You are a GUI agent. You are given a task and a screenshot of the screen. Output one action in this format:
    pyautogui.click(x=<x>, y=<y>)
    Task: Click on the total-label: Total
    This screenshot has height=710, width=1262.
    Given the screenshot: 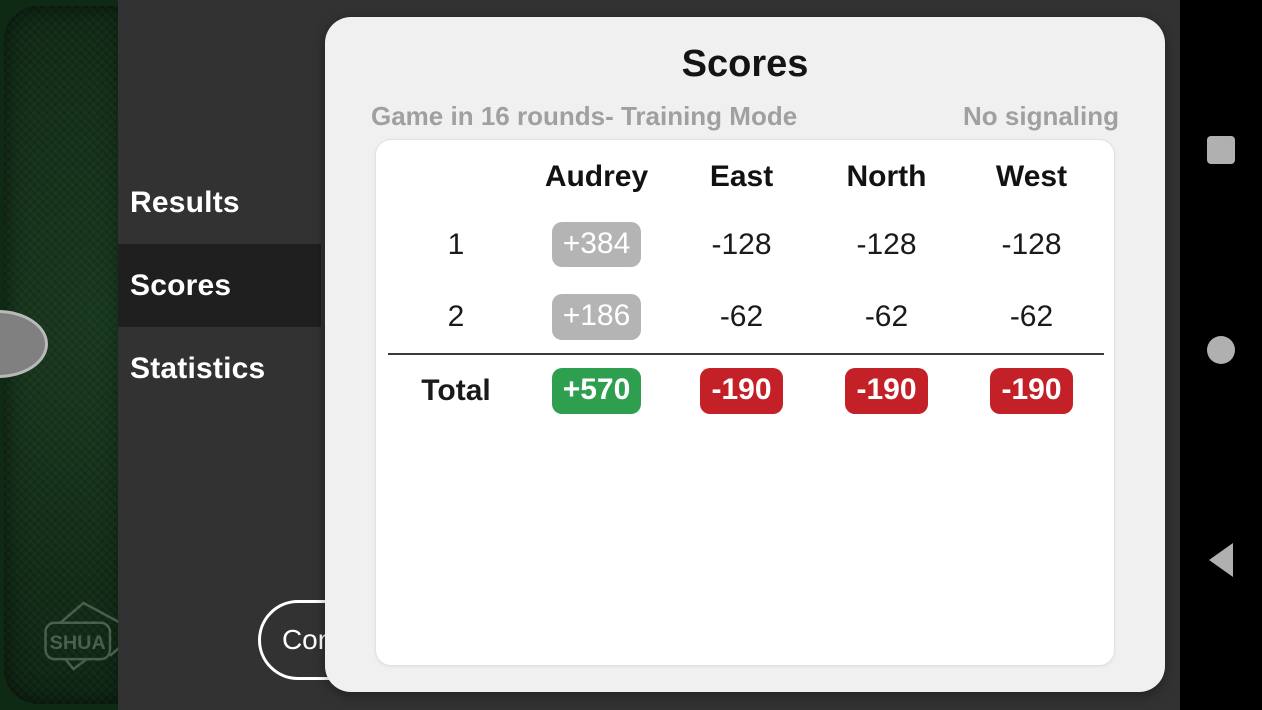 What is the action you would take?
    pyautogui.click(x=456, y=390)
    